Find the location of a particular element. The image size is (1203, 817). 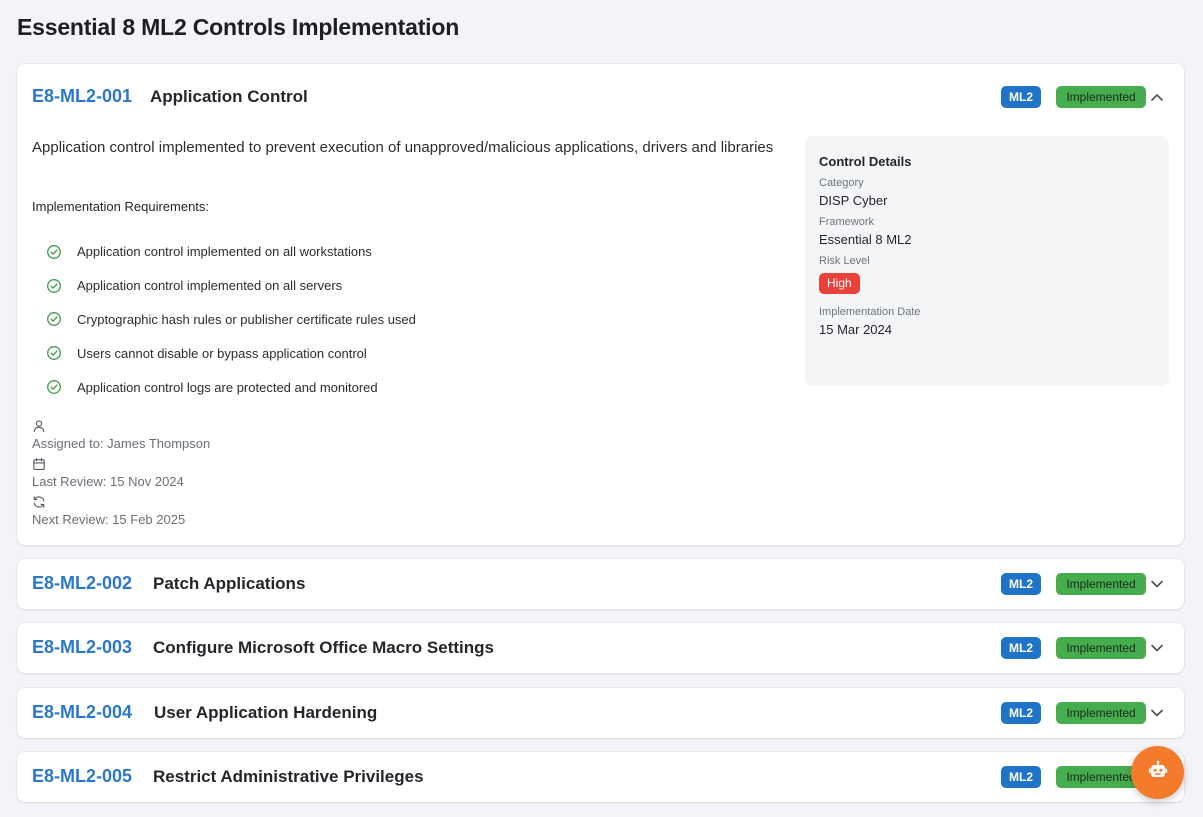

assistant-fab-button is located at coordinates (1157, 772).